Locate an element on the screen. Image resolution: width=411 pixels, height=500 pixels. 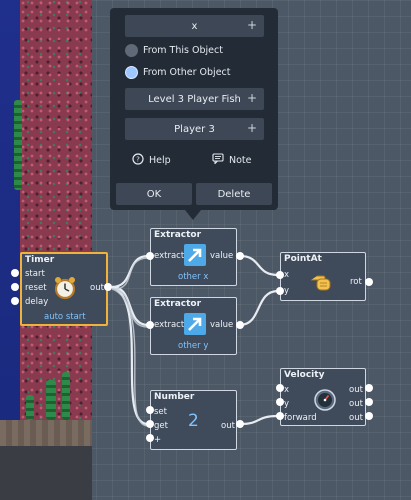
radio-from-other-object: From Other Object is located at coordinates (178, 72).